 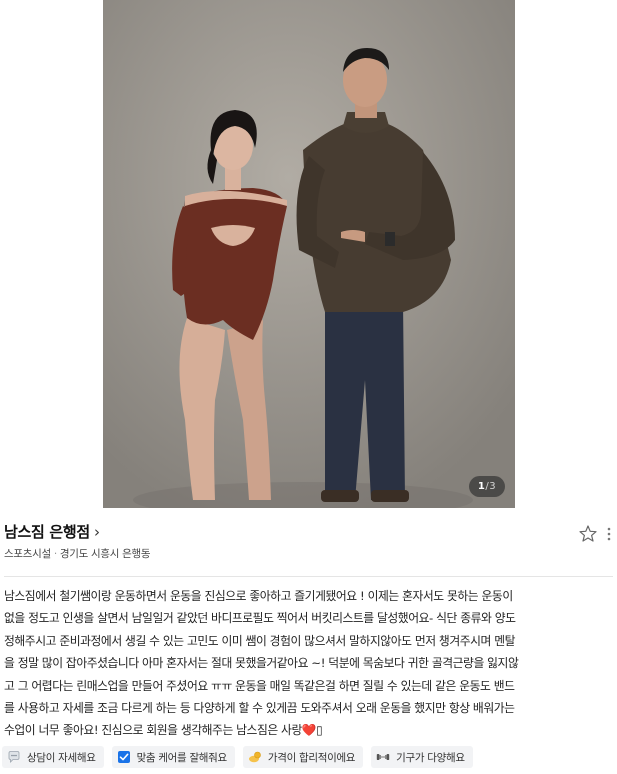 What do you see at coordinates (123, 757) in the screenshot?
I see `checkbox-icon` at bounding box center [123, 757].